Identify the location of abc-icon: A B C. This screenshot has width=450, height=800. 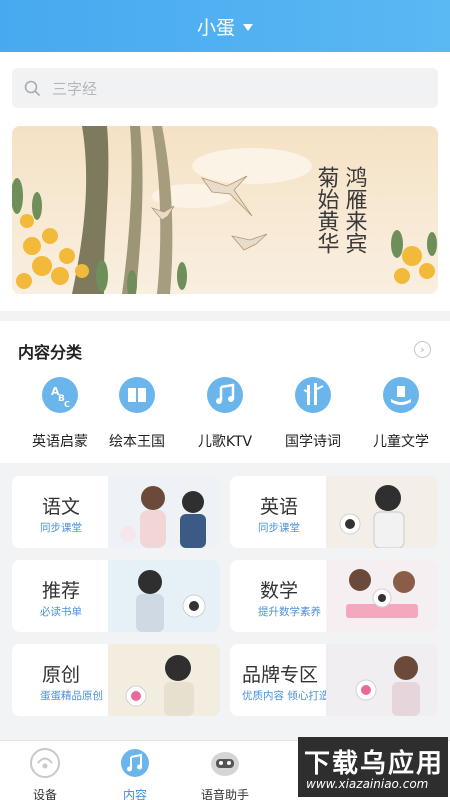
(60, 395).